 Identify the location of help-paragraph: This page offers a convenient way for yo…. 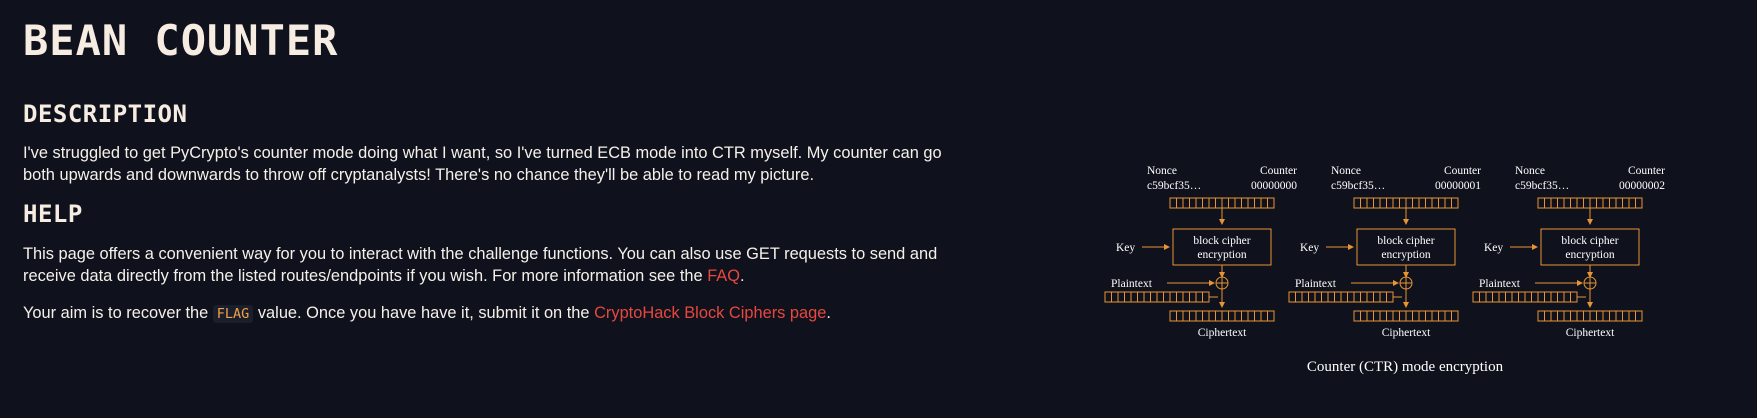
(483, 265).